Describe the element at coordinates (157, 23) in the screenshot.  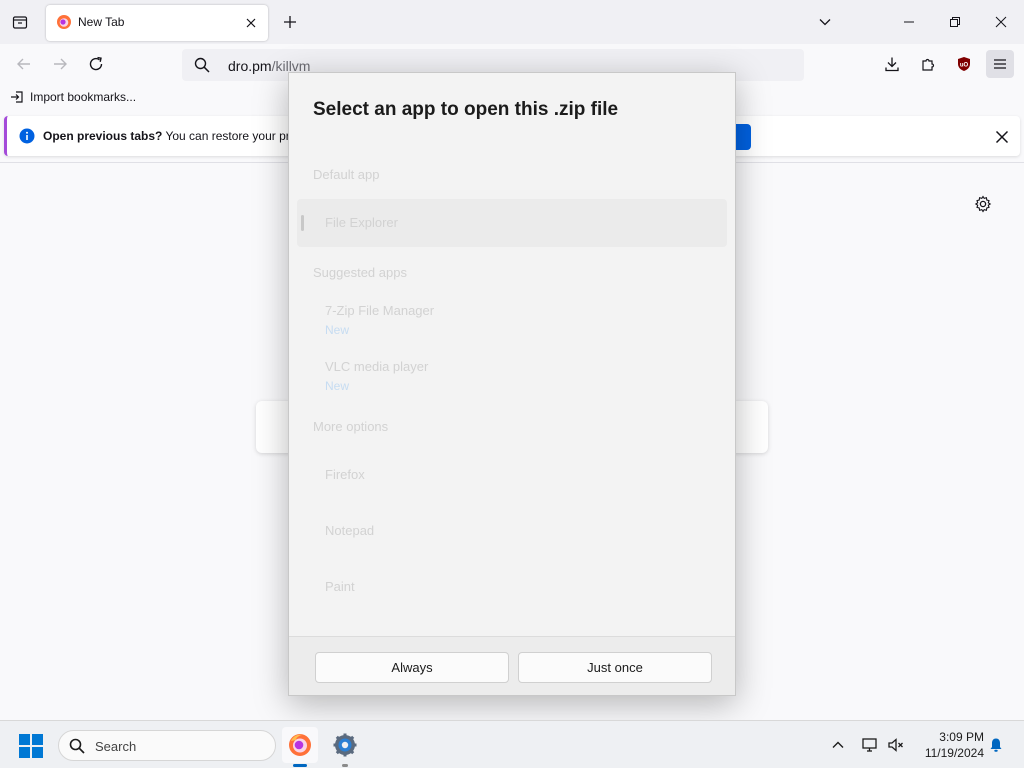
I see `tab-new-tab: New Tab` at that location.